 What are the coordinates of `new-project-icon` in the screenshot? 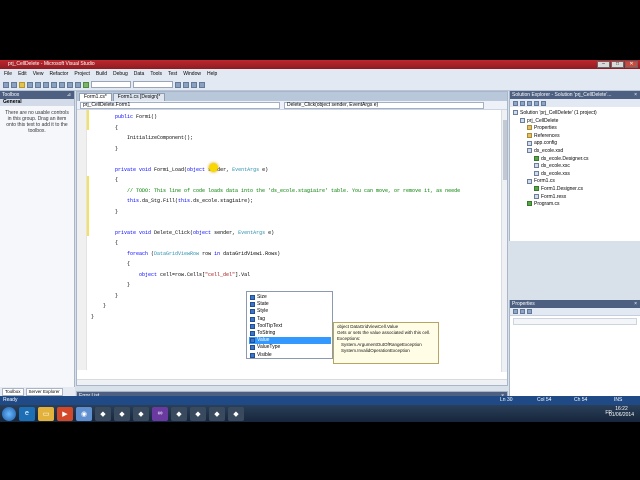 It's located at (6, 84).